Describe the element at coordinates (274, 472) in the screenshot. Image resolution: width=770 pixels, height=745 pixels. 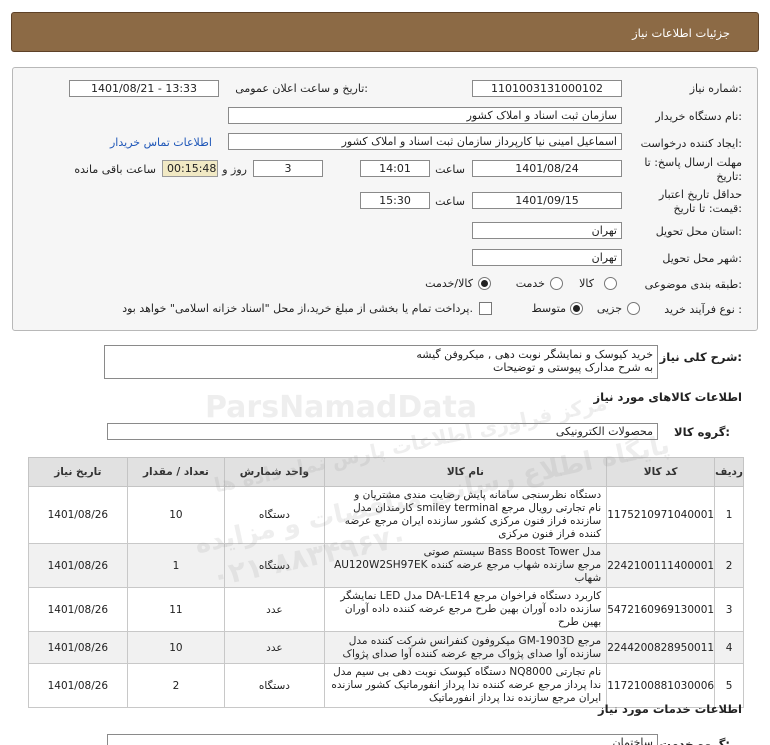
I see `col-unit: واحد شمارش` at that location.